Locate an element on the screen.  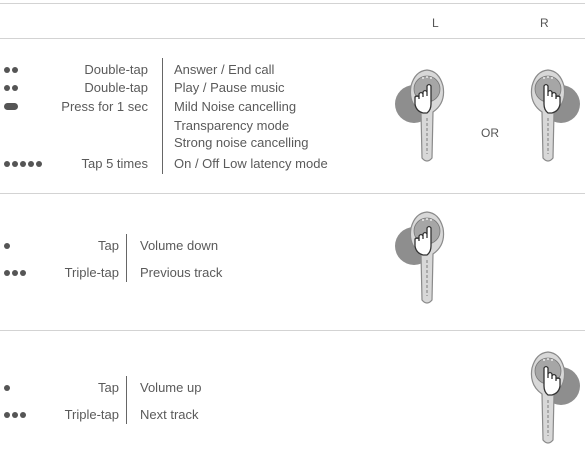
action-text: Play / Pause music is located at coordinates (229, 87).